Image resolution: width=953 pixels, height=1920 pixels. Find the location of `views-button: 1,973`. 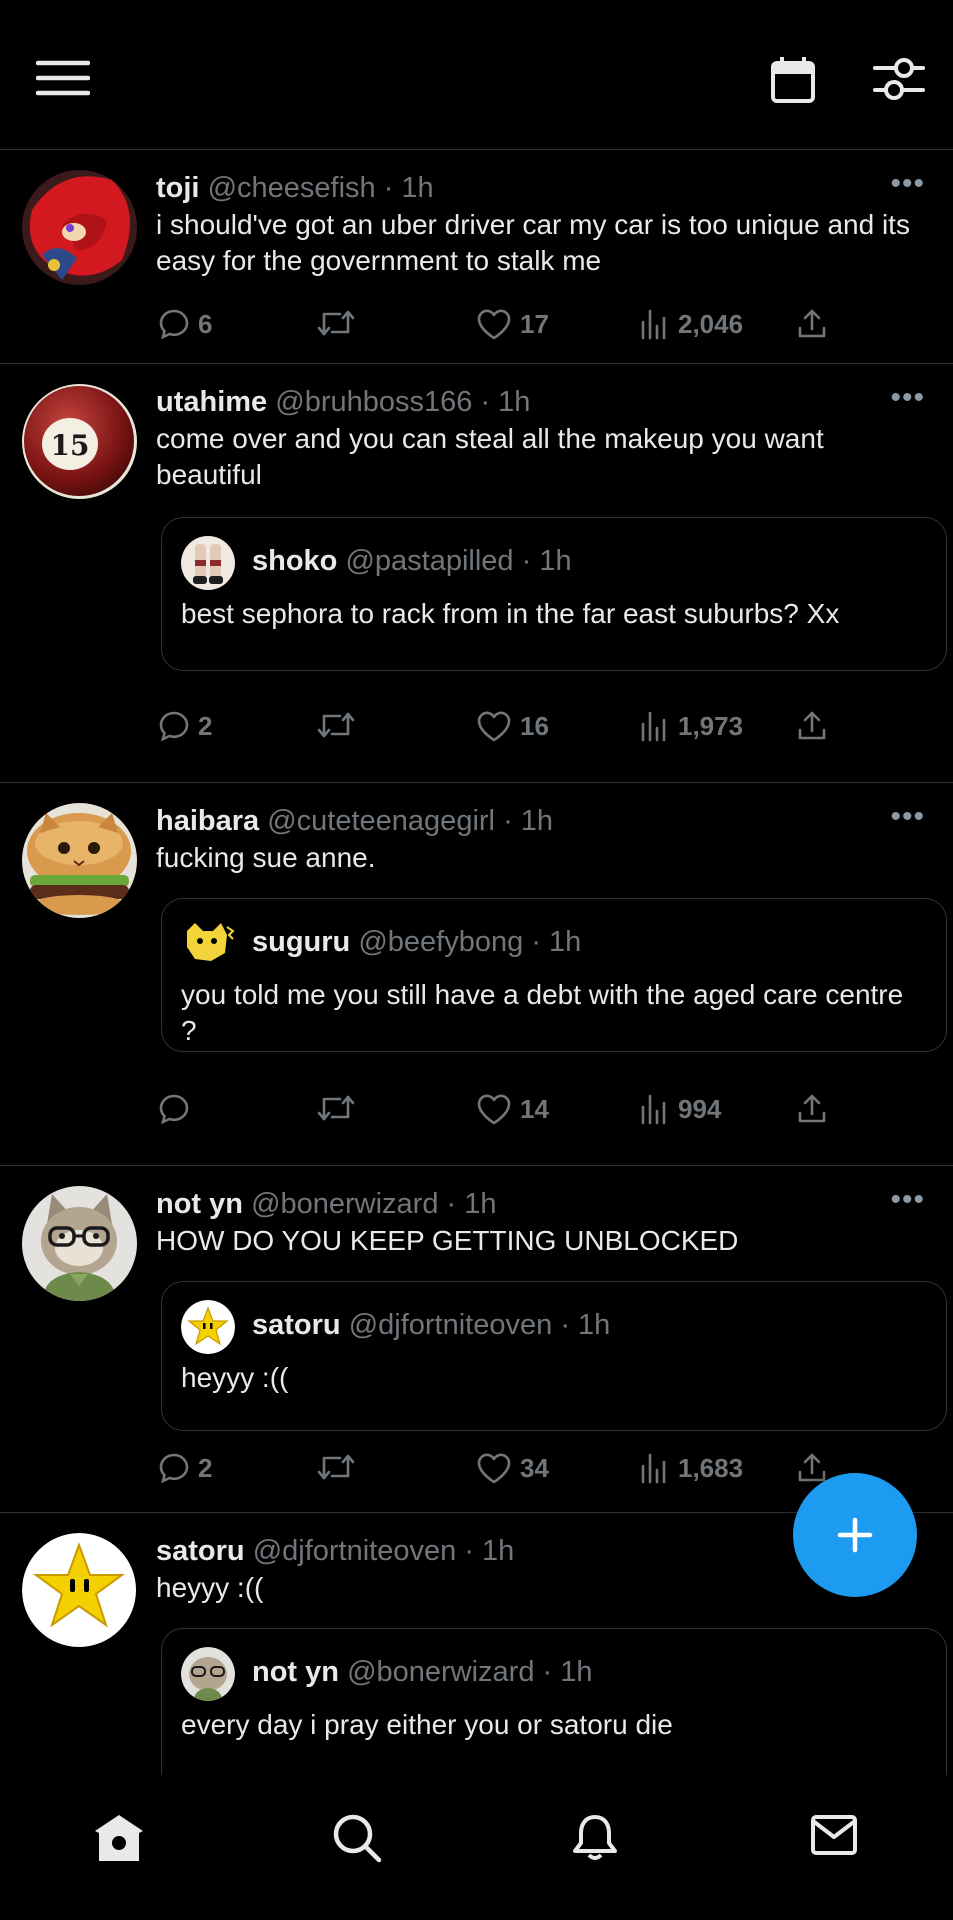

views-button: 1,973 is located at coordinates (690, 726).